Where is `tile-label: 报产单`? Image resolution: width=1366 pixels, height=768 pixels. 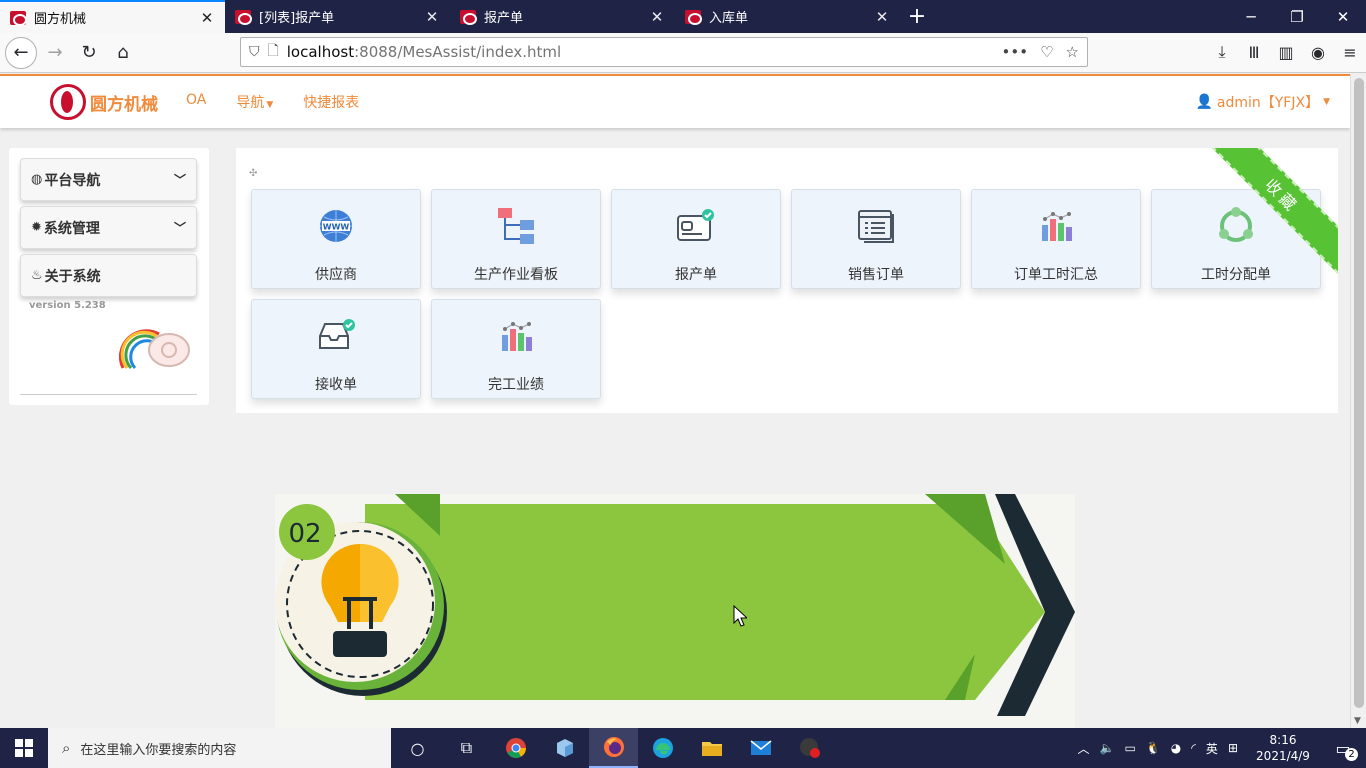 tile-label: 报产单 is located at coordinates (696, 275).